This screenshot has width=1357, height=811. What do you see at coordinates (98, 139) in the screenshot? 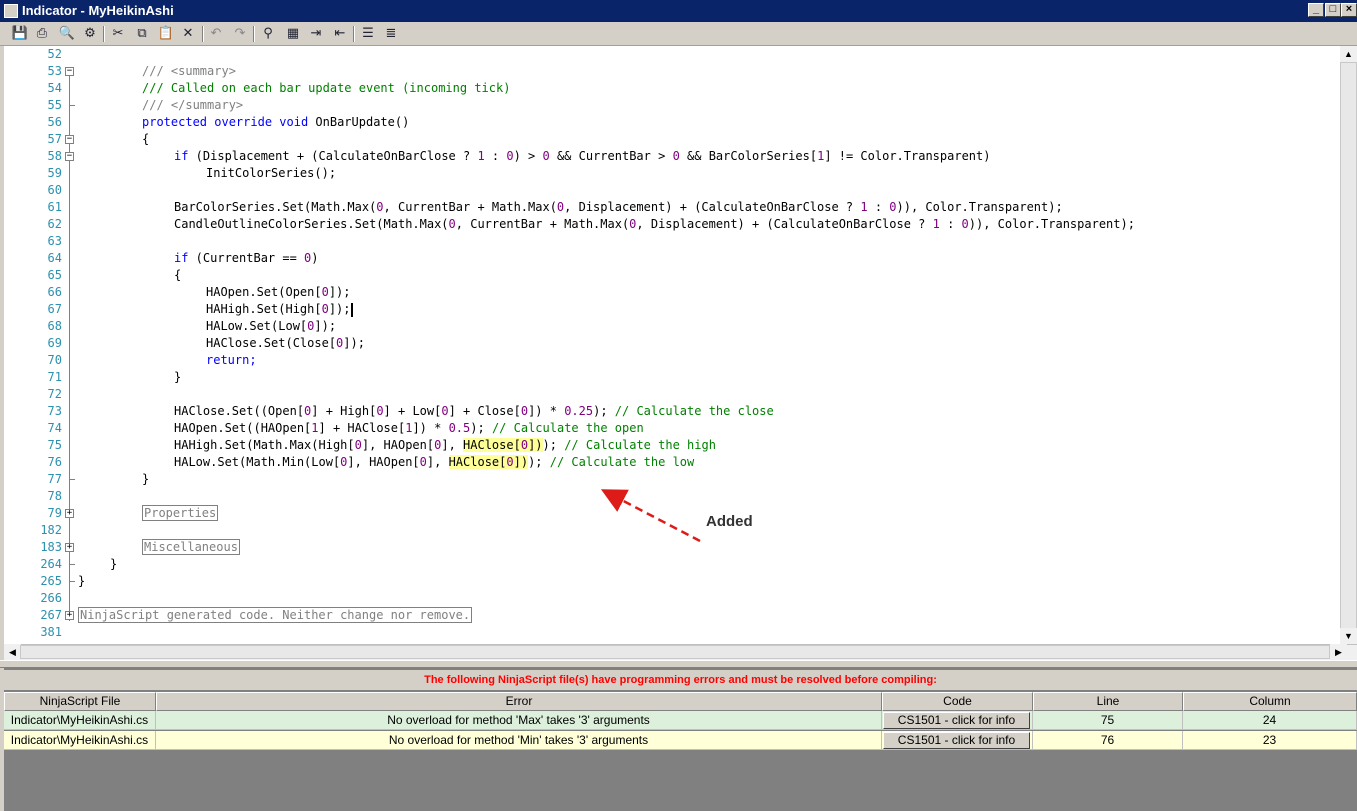
I see `code-line: 57−{` at bounding box center [98, 139].